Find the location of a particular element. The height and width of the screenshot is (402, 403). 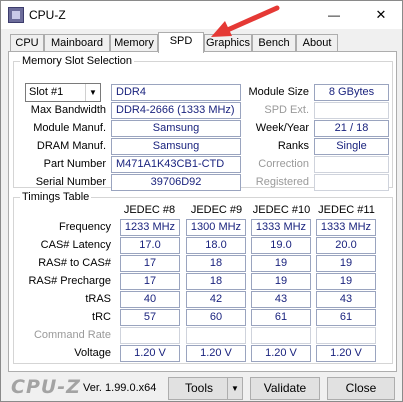

tab-memory: Memory is located at coordinates (134, 43).